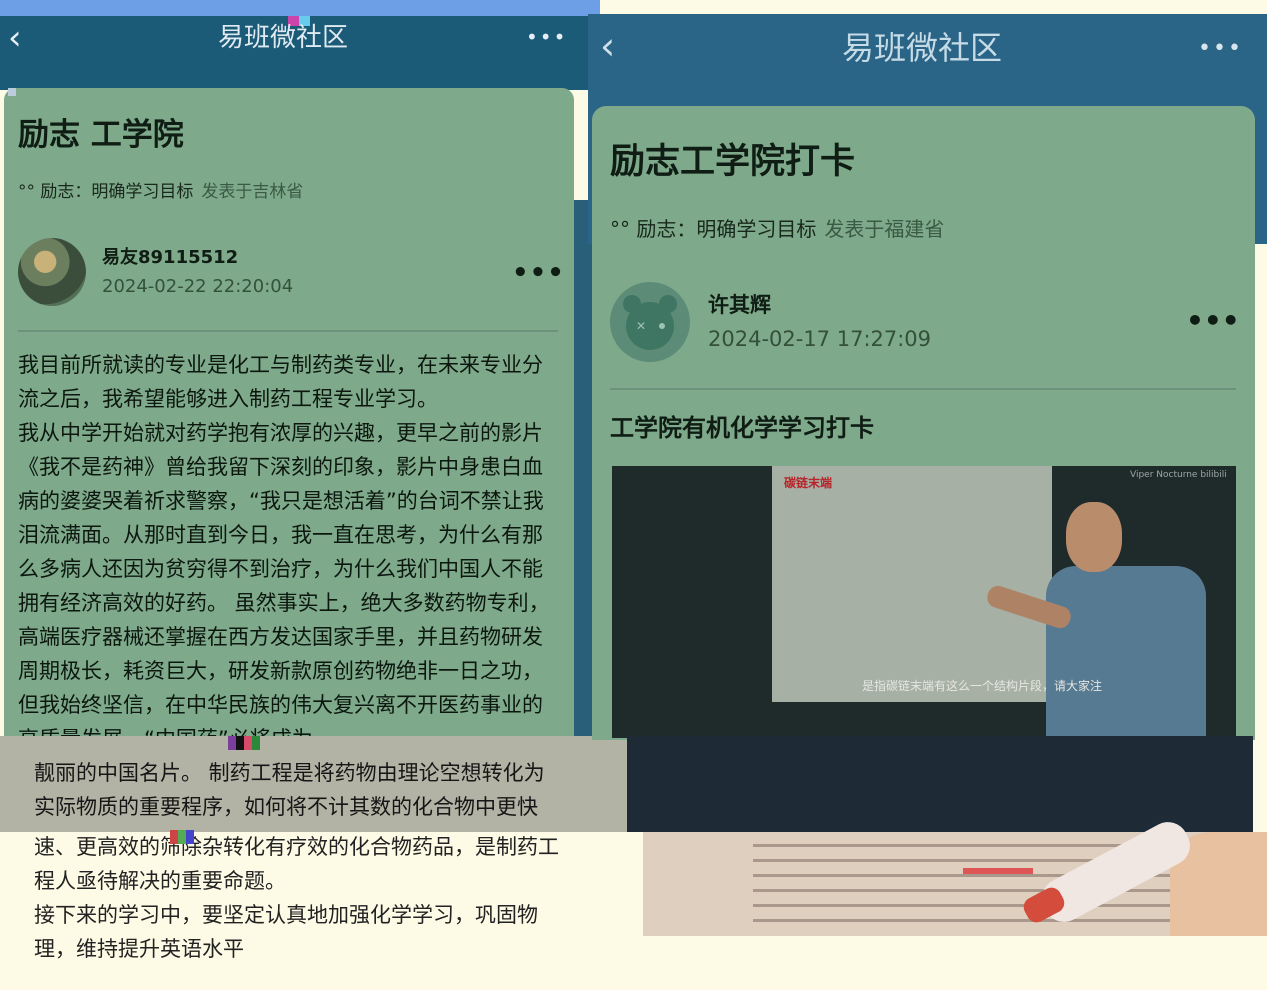 The width and height of the screenshot is (1267, 990). What do you see at coordinates (160, 881) in the screenshot?
I see `paragraph-line: 程人亟待解决的重要命题。` at bounding box center [160, 881].